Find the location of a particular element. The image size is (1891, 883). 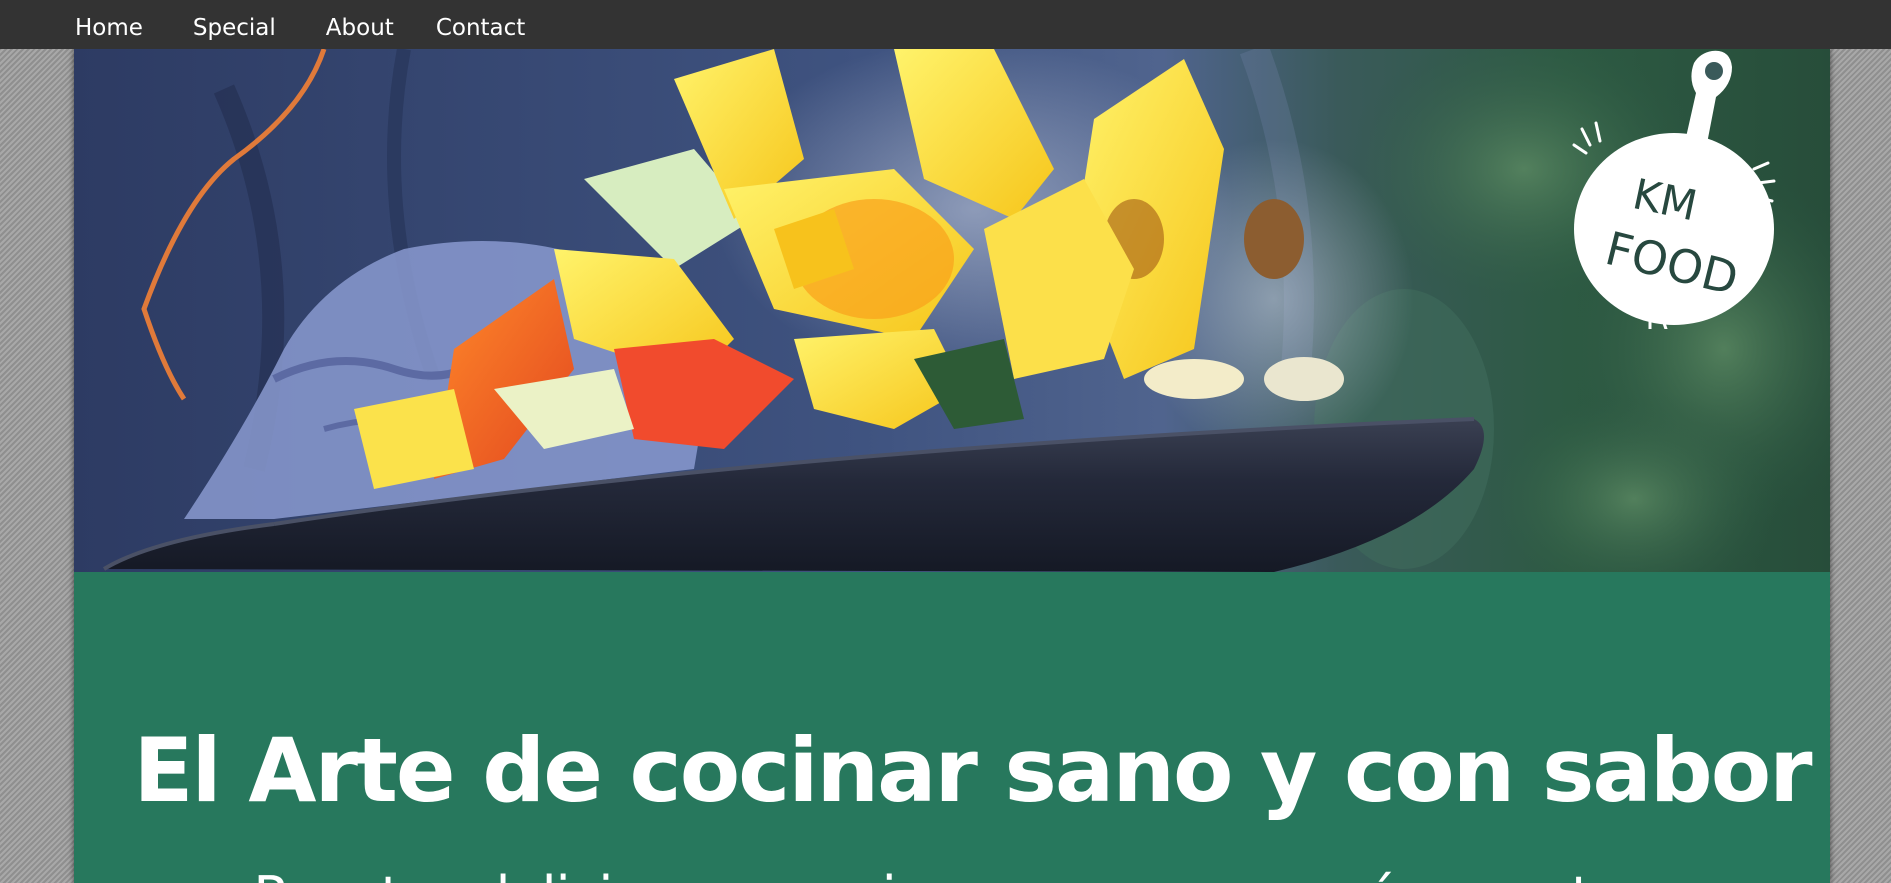

frying-pan-logo-icon: KM FOOD is located at coordinates (1674, 189).